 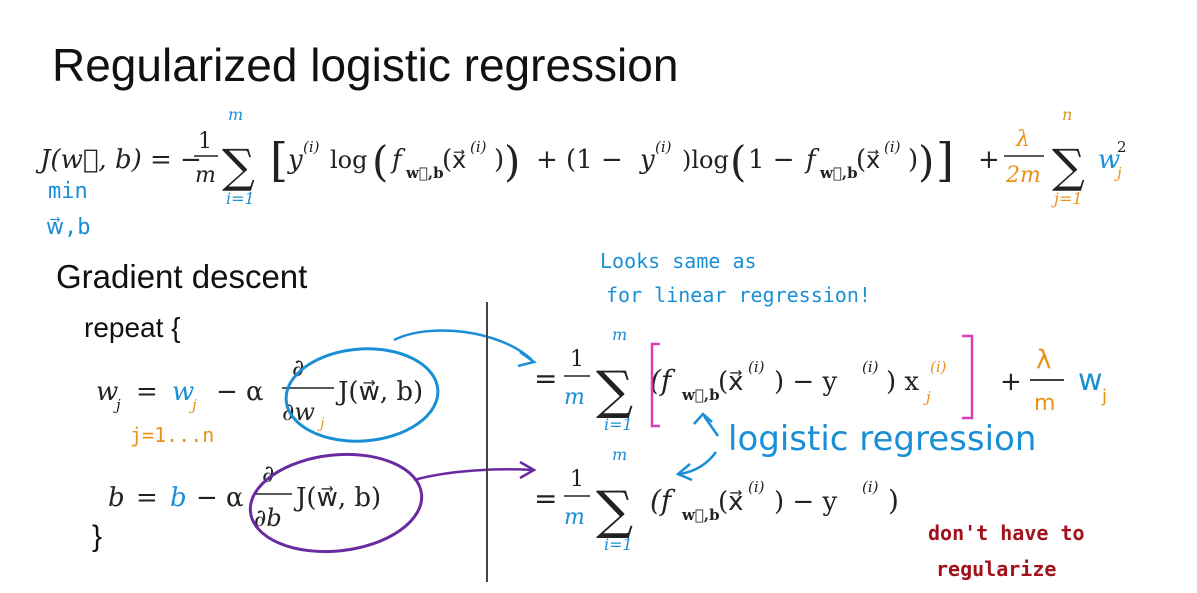 What do you see at coordinates (938, 367) in the screenshot?
I see `w-deriv-xj-sup: (i)` at bounding box center [938, 367].